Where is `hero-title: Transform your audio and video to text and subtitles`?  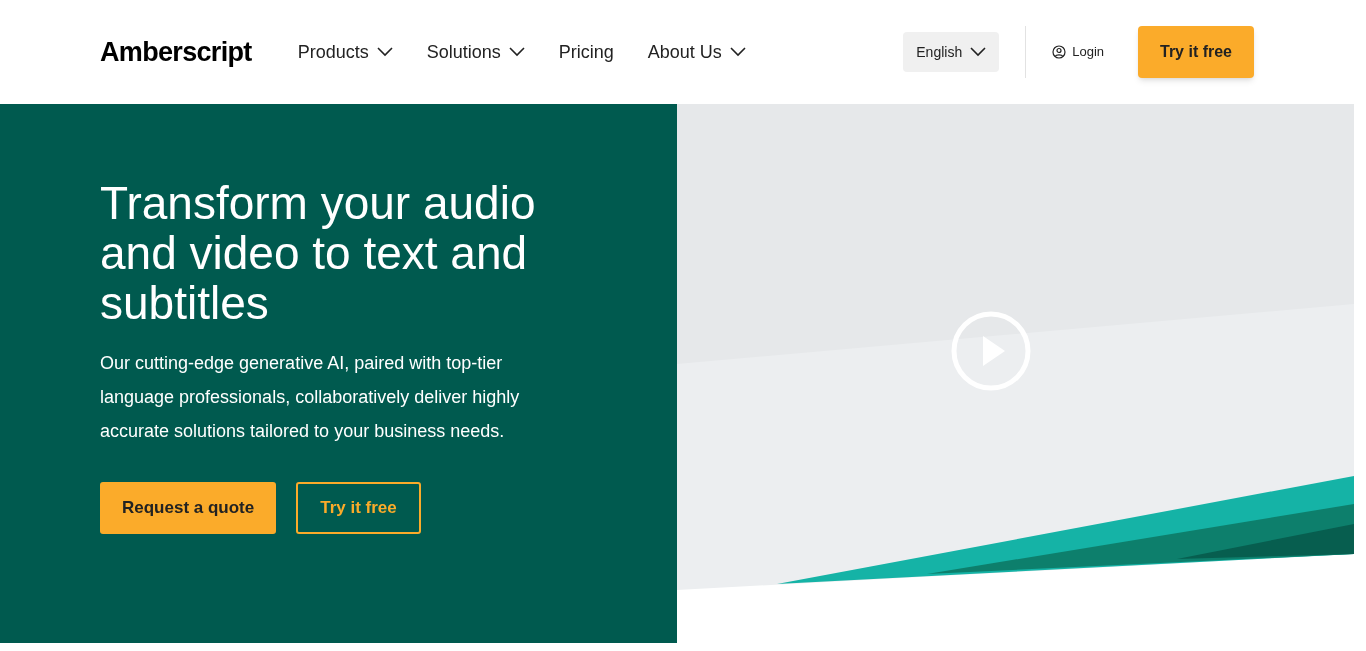
hero-title: Transform your audio and video to text and subtitles is located at coordinates (318, 253).